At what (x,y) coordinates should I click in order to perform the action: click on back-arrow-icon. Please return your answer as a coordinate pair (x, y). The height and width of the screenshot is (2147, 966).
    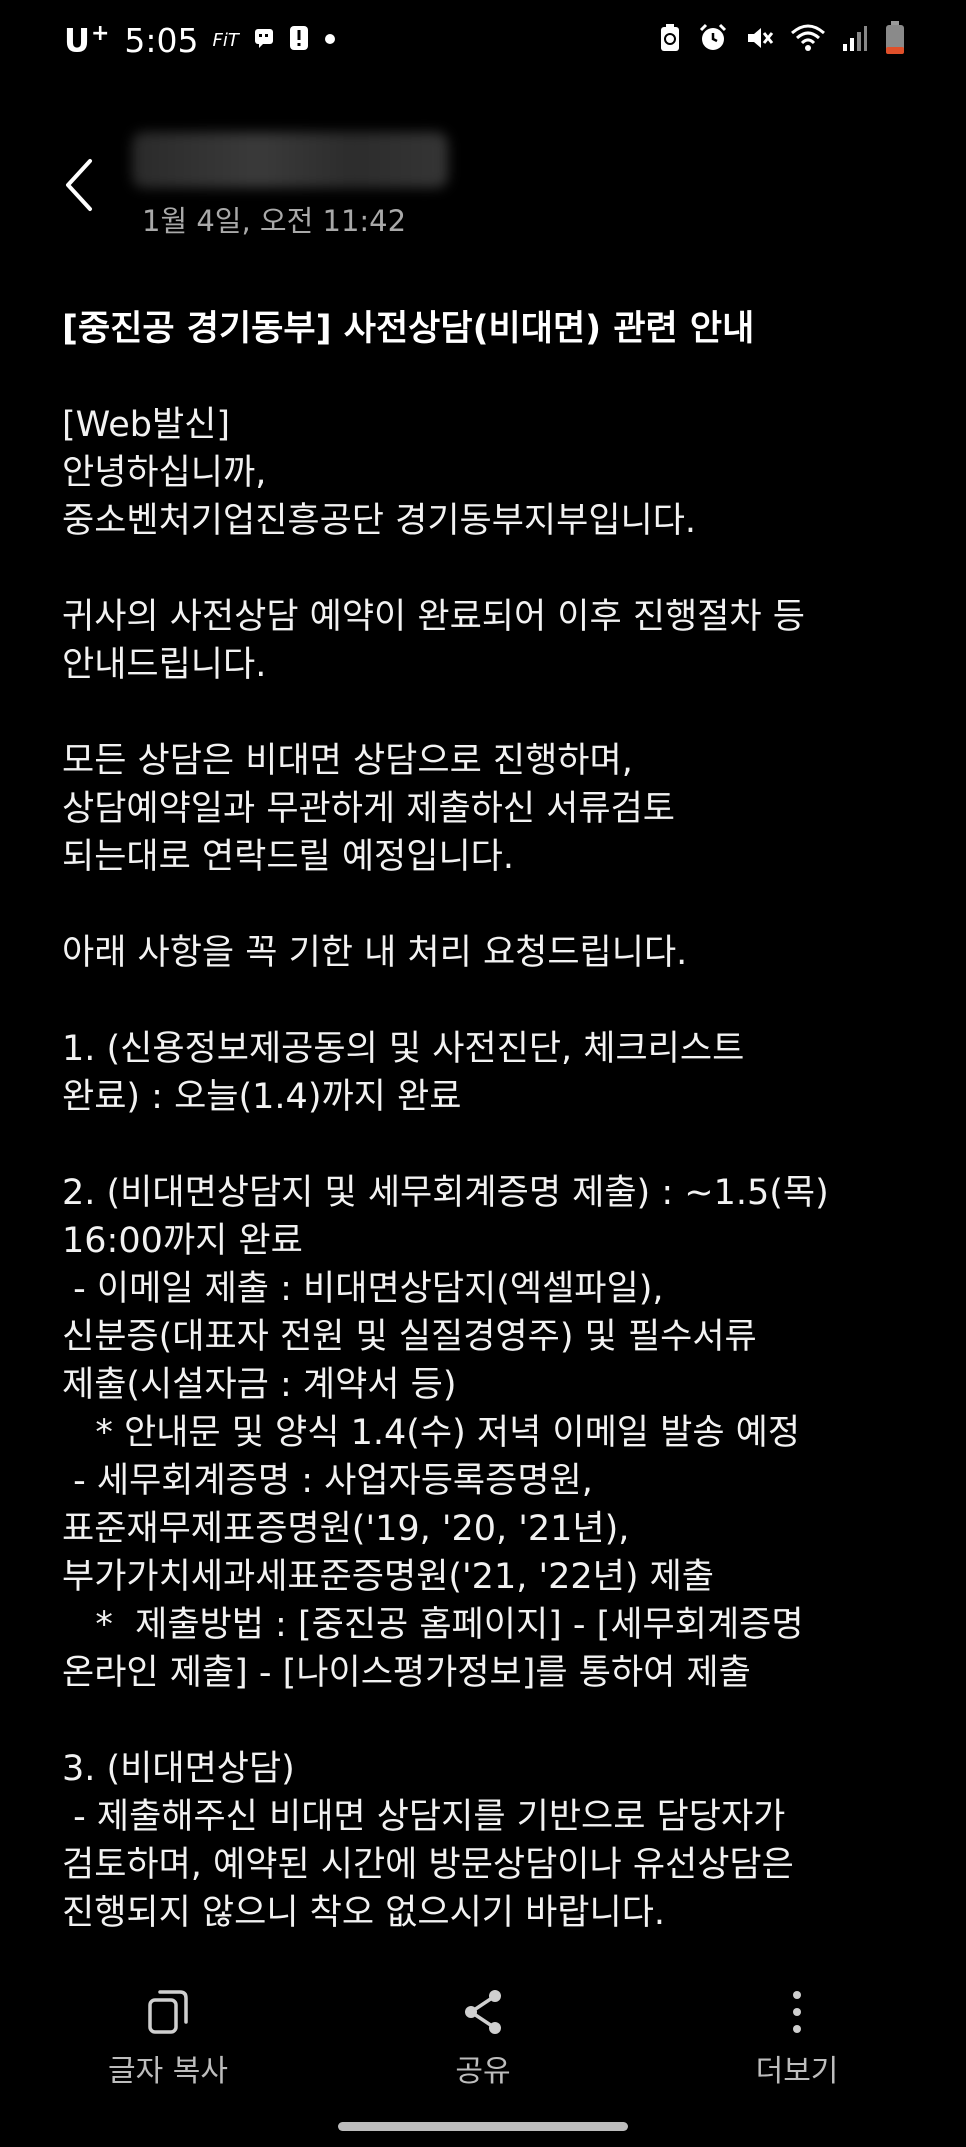
    Looking at the image, I should click on (79, 185).